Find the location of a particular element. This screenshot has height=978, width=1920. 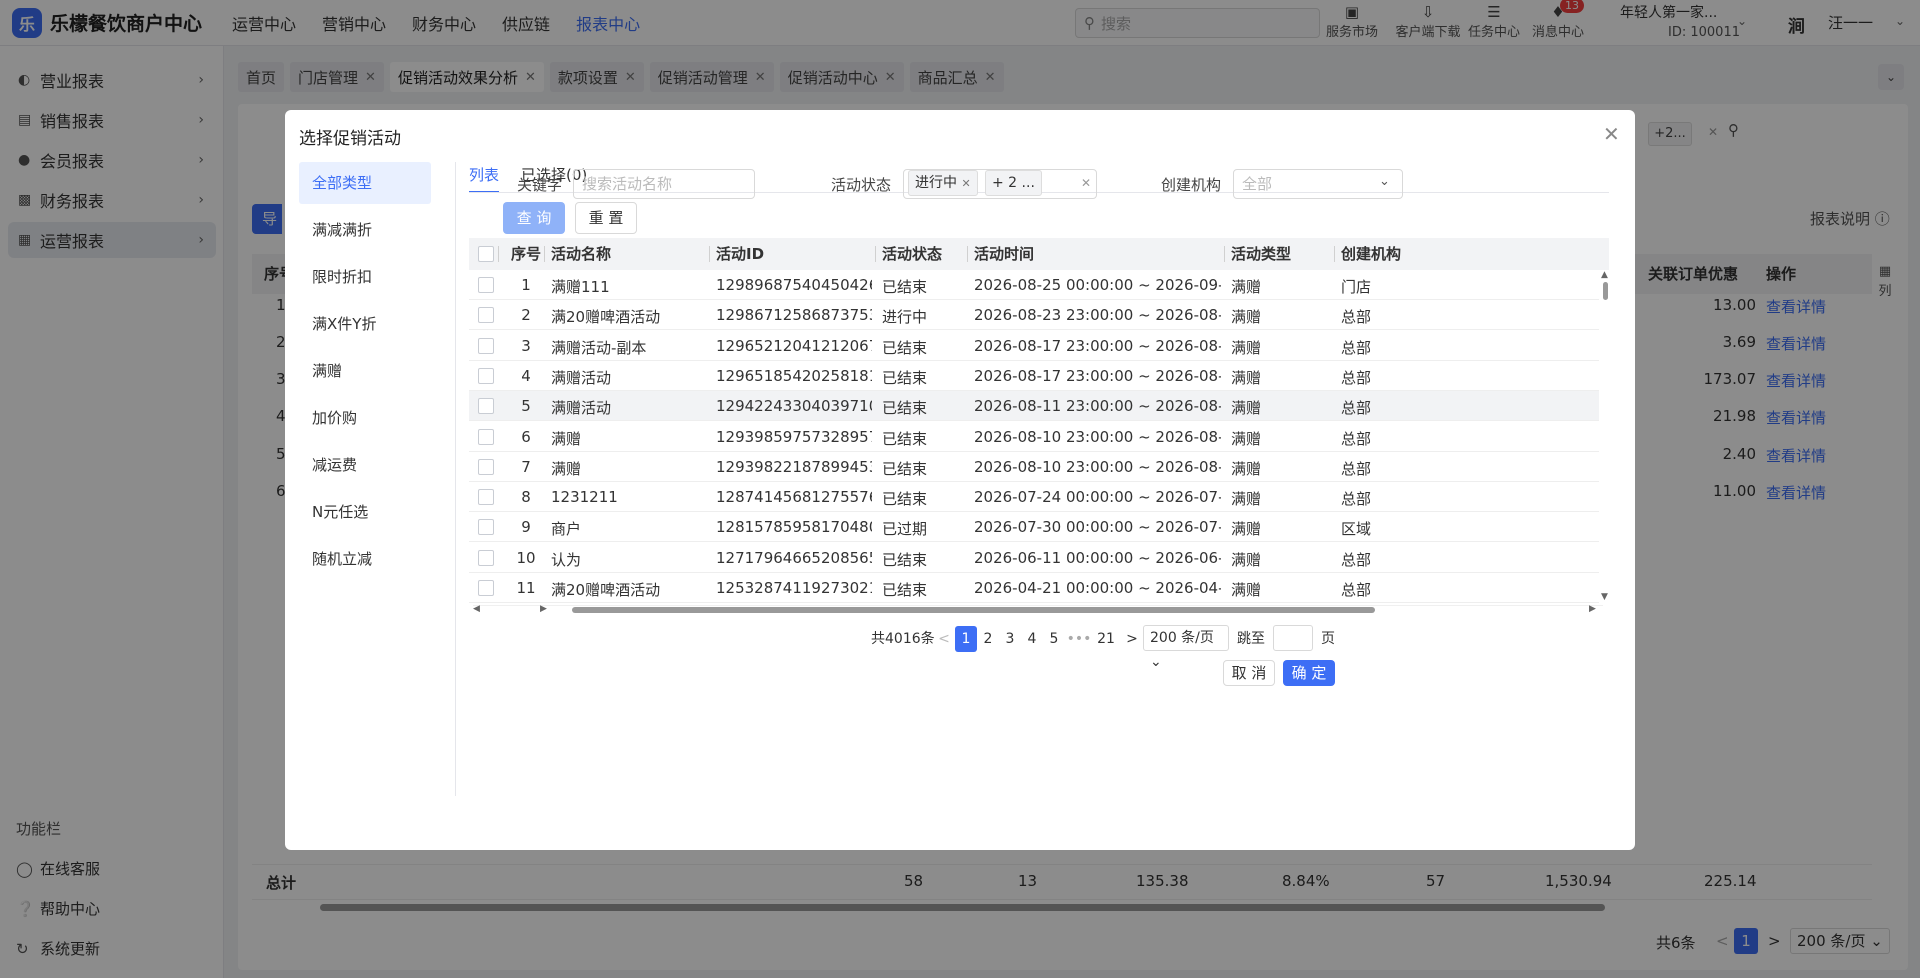

status-tag: 进行中 ✕ is located at coordinates (943, 183).